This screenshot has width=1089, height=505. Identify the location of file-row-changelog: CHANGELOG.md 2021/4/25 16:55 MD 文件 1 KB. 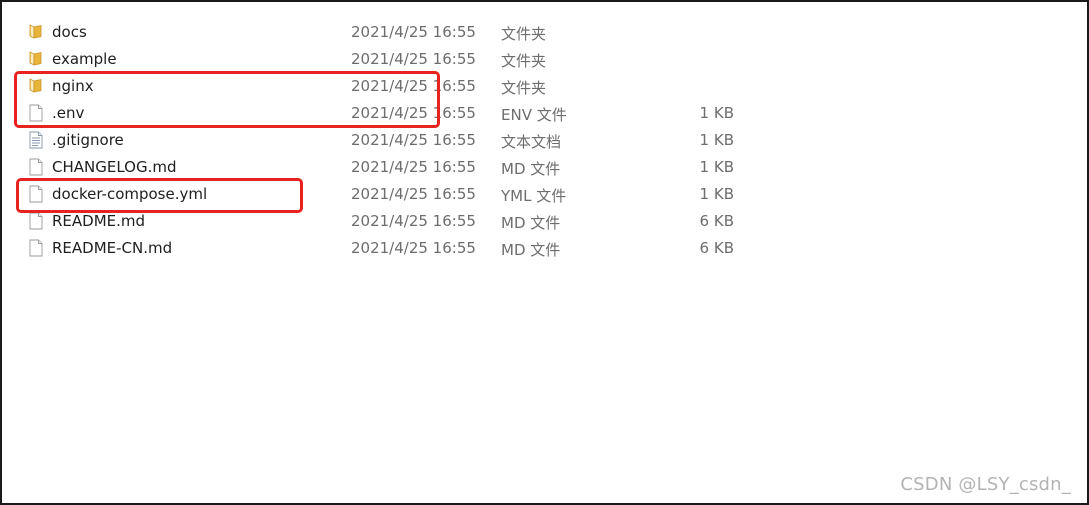
(545, 167).